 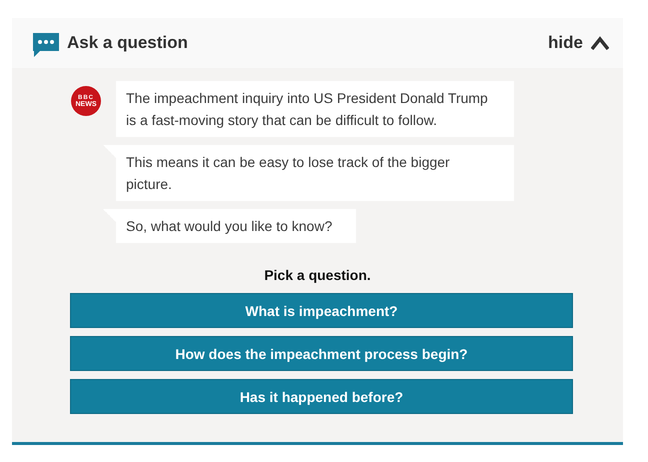 I want to click on chat-message: So, what would you like to know?, so click(x=229, y=226).